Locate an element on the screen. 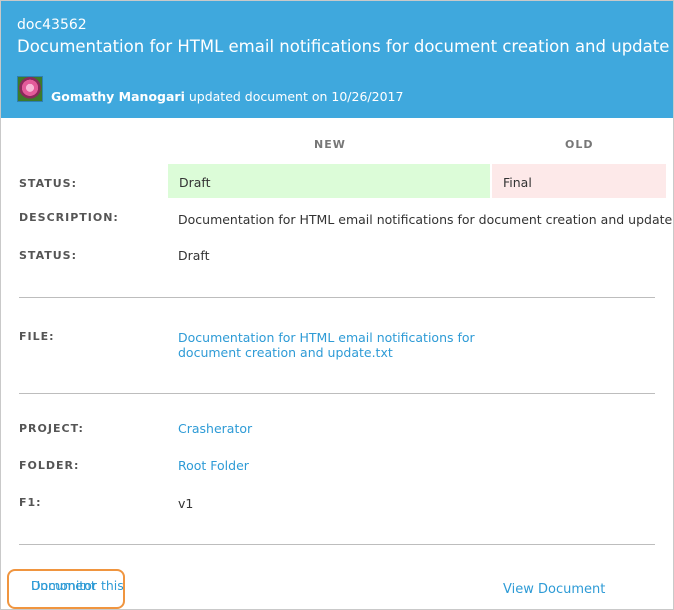 This screenshot has width=674, height=610. avatar is located at coordinates (30, 89).